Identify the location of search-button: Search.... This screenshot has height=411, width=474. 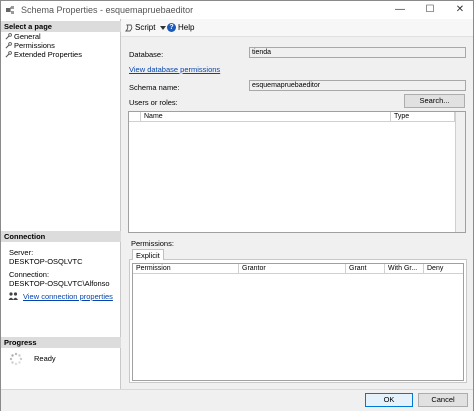
(434, 101).